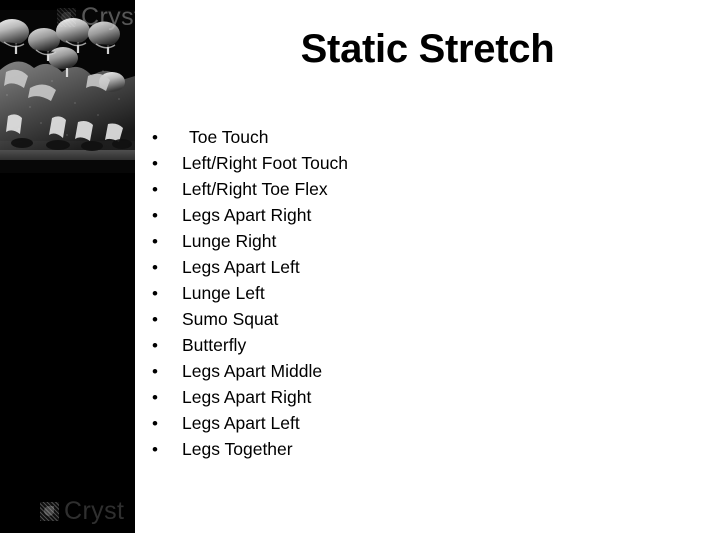 This screenshot has height=540, width=720. What do you see at coordinates (255, 189) in the screenshot?
I see `list-item-label: Left/Right Toe Flex` at bounding box center [255, 189].